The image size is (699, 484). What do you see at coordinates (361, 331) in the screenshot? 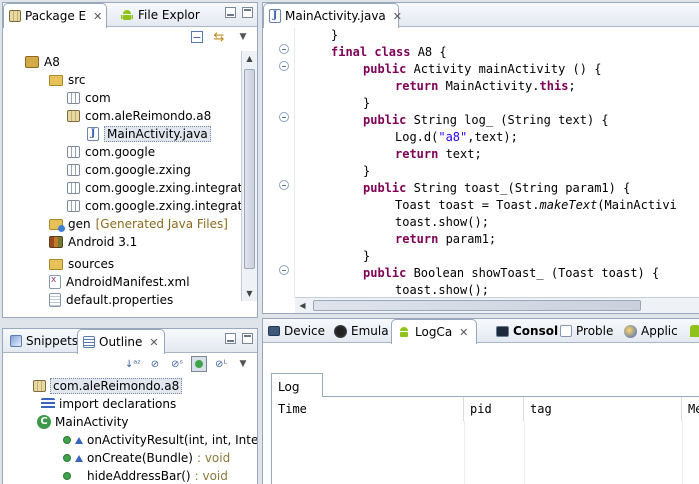
I see `tab-emulator: Emula` at bounding box center [361, 331].